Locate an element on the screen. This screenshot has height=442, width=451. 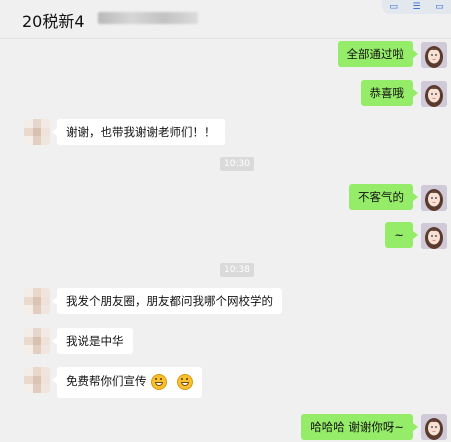
message-text: 免费帮你们宣传 is located at coordinates (106, 381).